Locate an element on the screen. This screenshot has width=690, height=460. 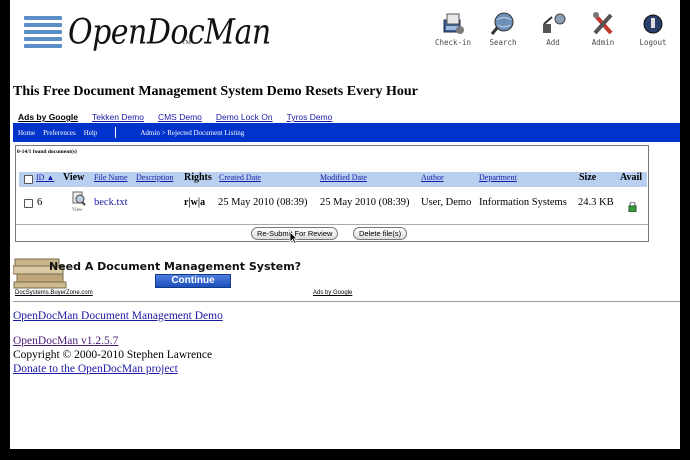
top-nav: Check-in Search Add Admin Logout is located at coordinates (553, 28).